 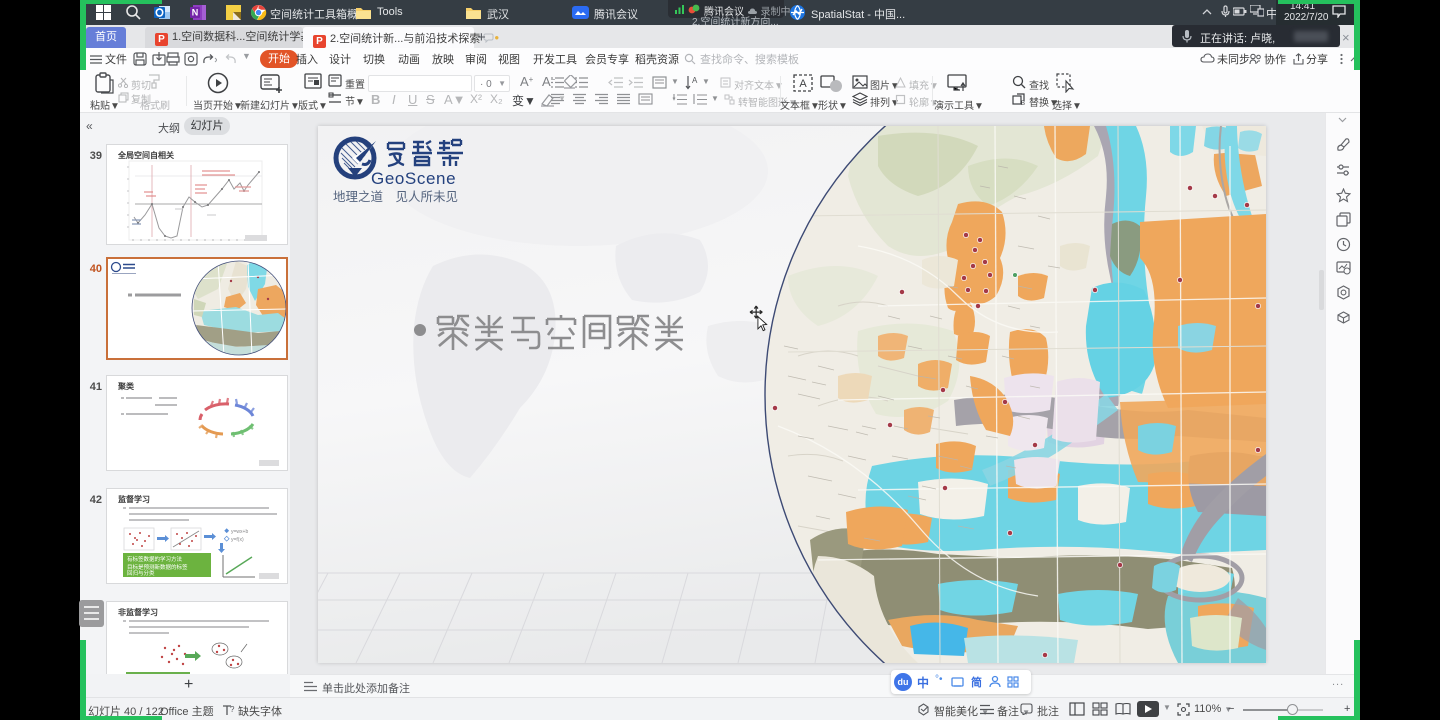 I want to click on svg-text: 监督学习, so click(x=134, y=499).